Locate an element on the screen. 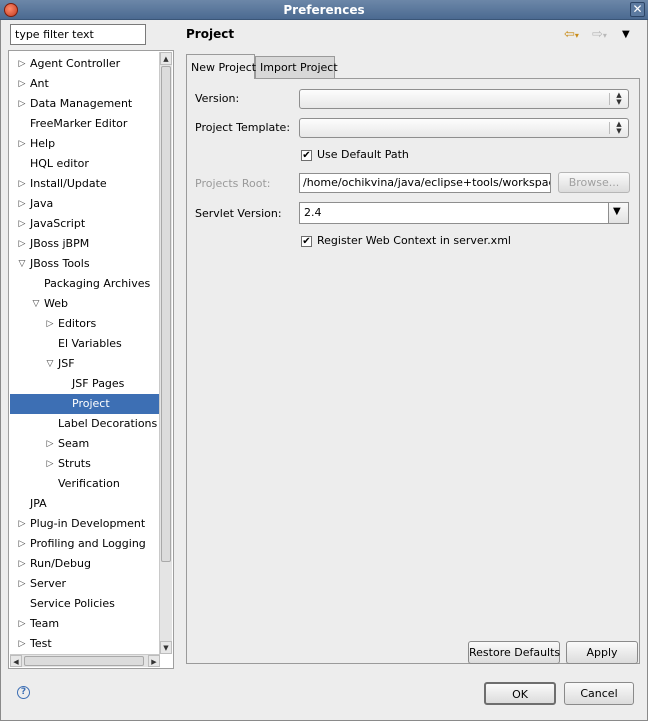  tree-item: El Variables is located at coordinates (84, 344).